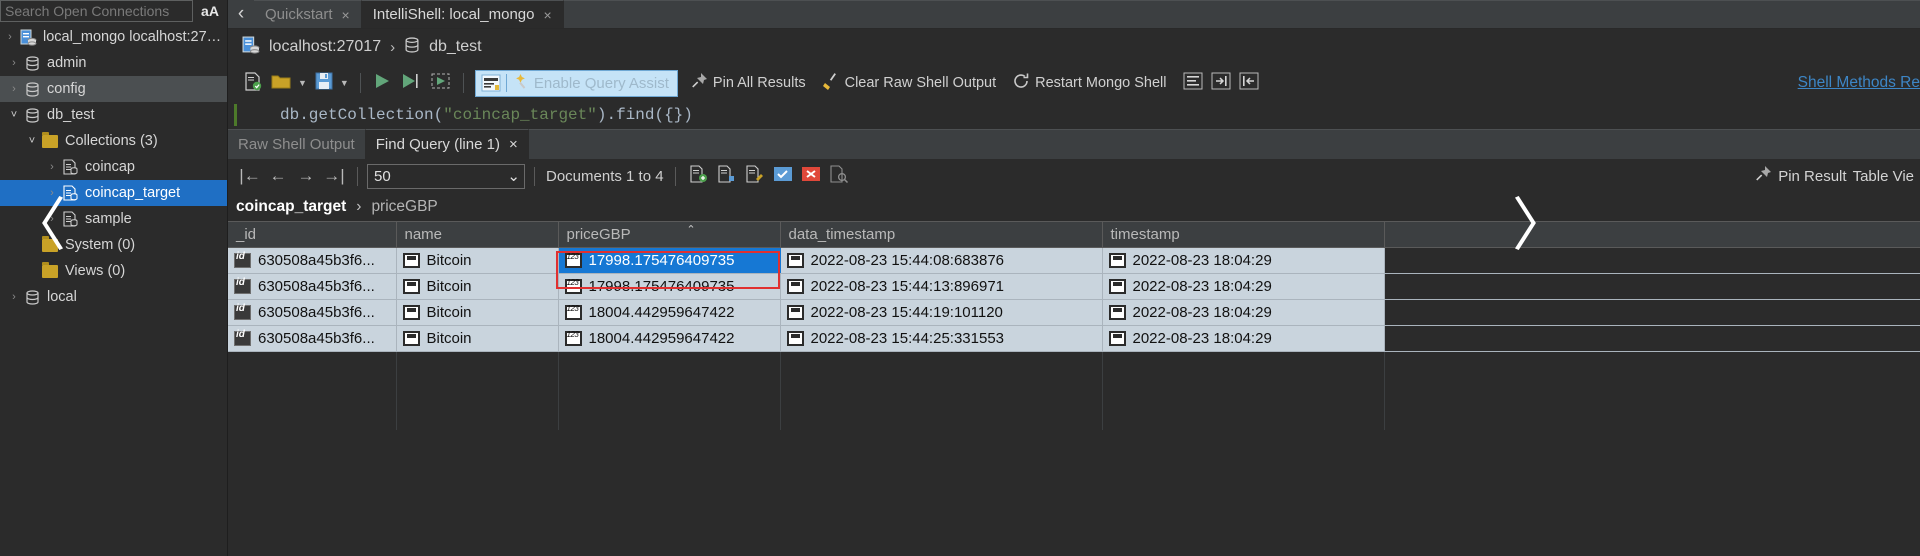 This screenshot has height=556, width=1920. What do you see at coordinates (576, 83) in the screenshot?
I see `enable-query-assist-button: Enable Query Assist` at bounding box center [576, 83].